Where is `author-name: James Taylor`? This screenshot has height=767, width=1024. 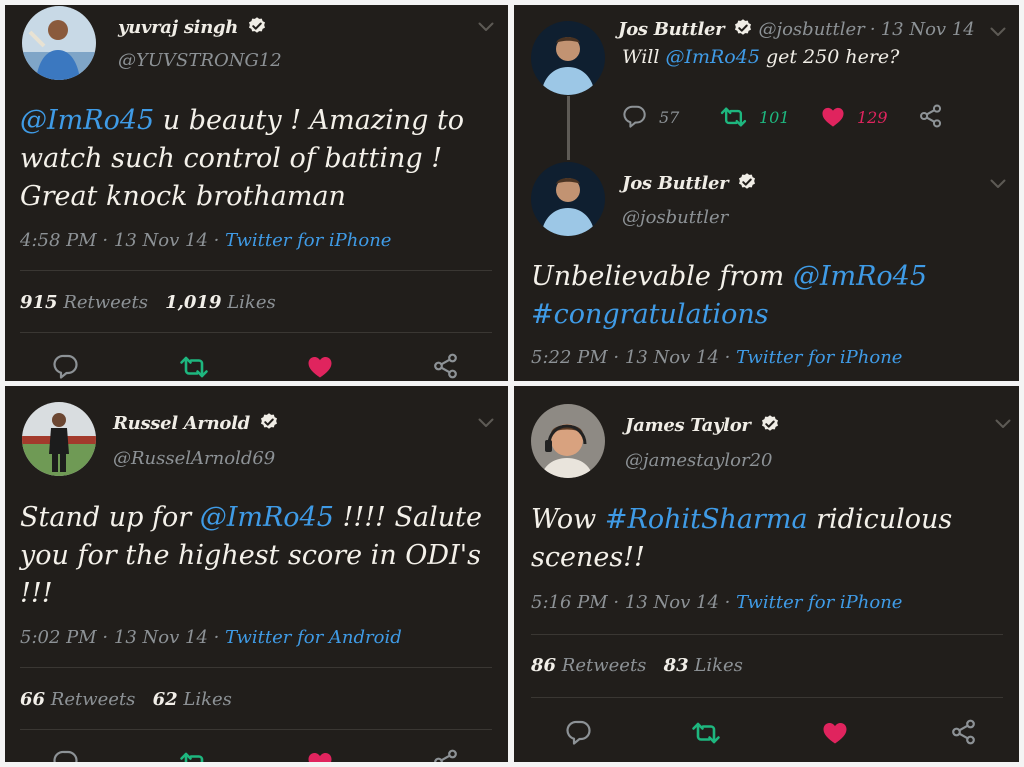
author-name: James Taylor is located at coordinates (688, 425).